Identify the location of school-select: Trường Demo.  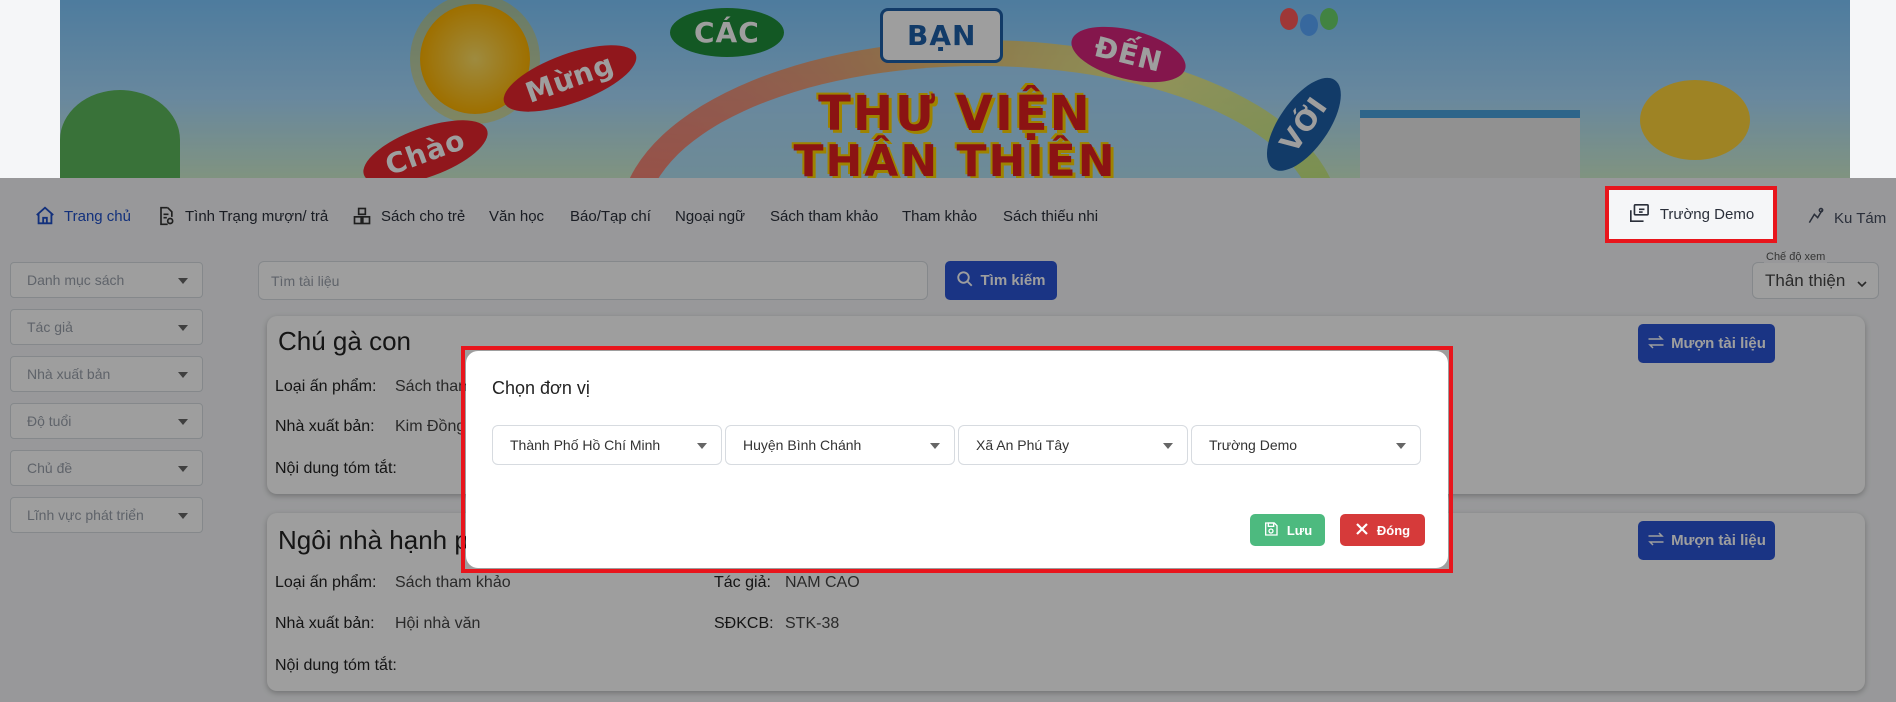
(1306, 445).